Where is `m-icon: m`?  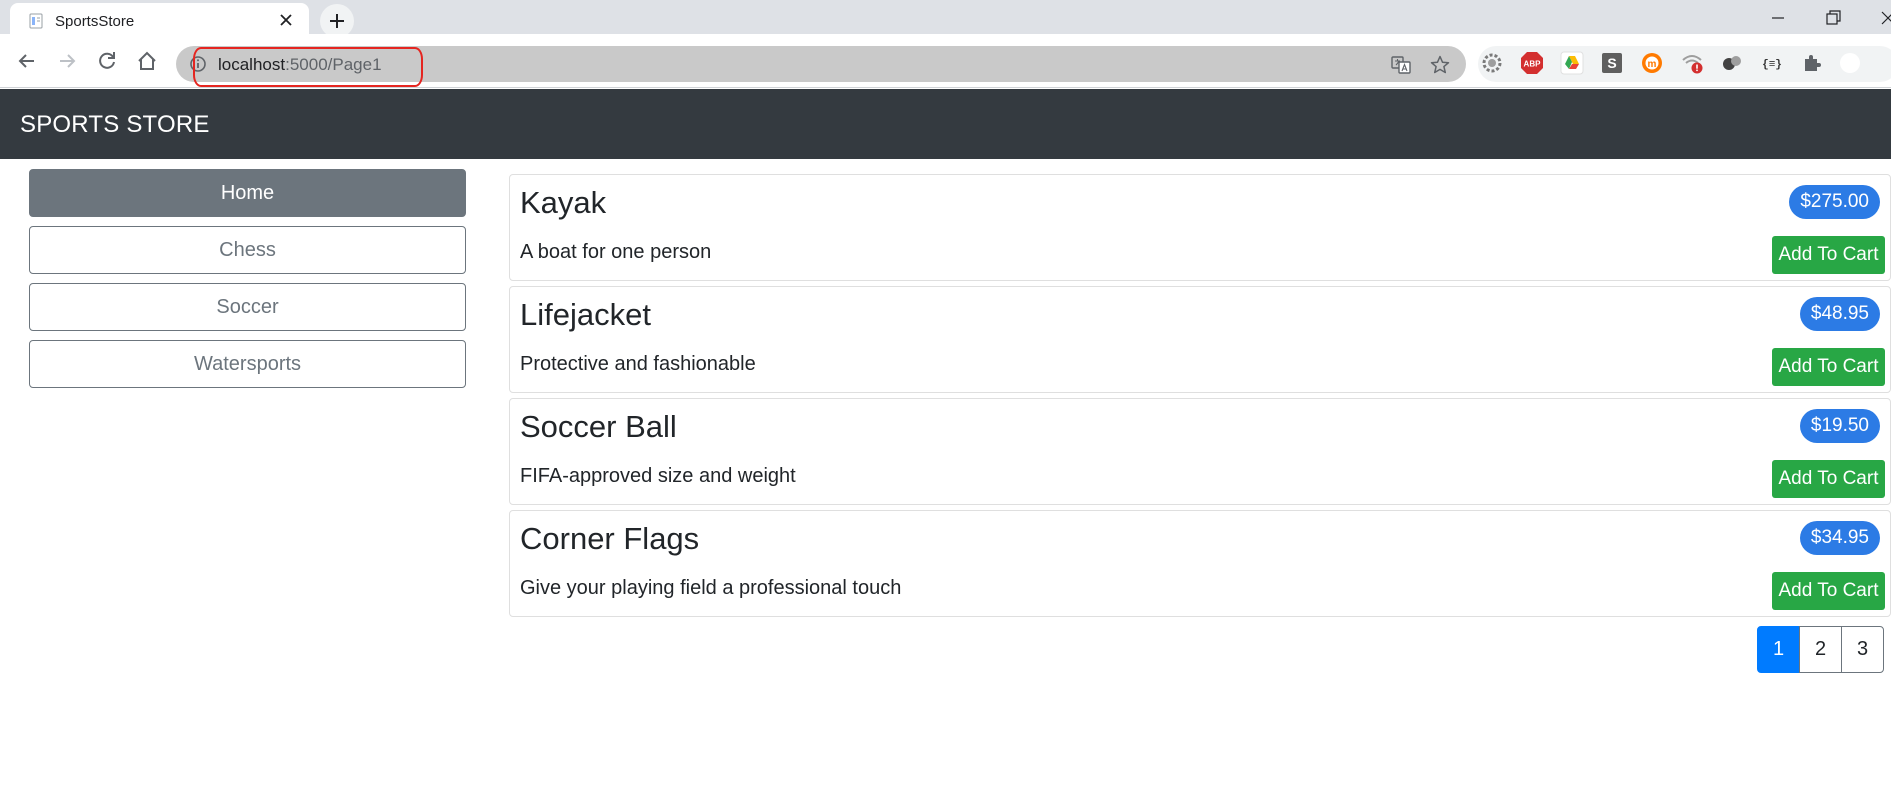 m-icon: m is located at coordinates (1652, 63).